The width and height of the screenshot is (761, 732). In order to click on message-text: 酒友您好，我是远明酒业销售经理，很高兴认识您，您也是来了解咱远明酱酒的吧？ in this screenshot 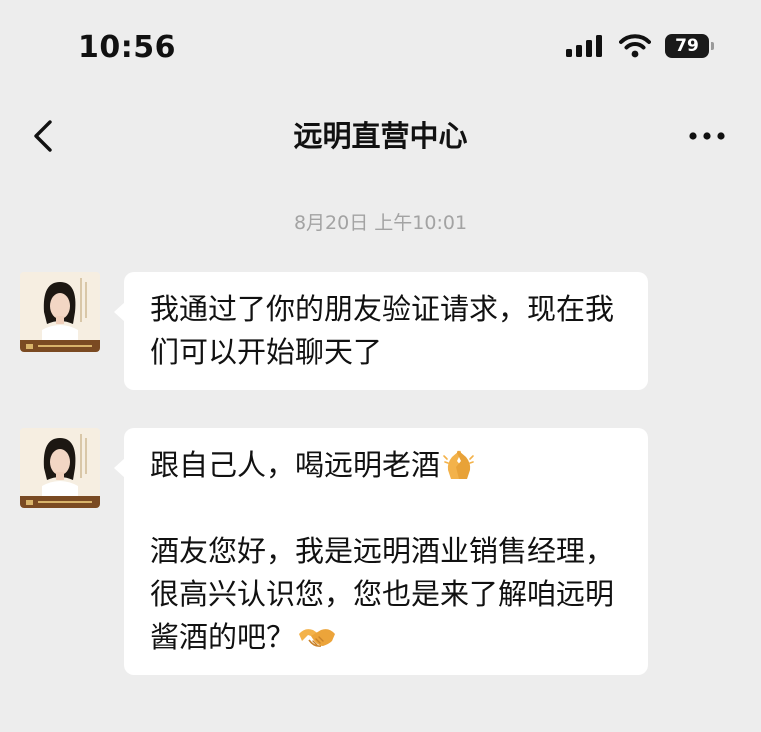, I will do `click(387, 594)`.